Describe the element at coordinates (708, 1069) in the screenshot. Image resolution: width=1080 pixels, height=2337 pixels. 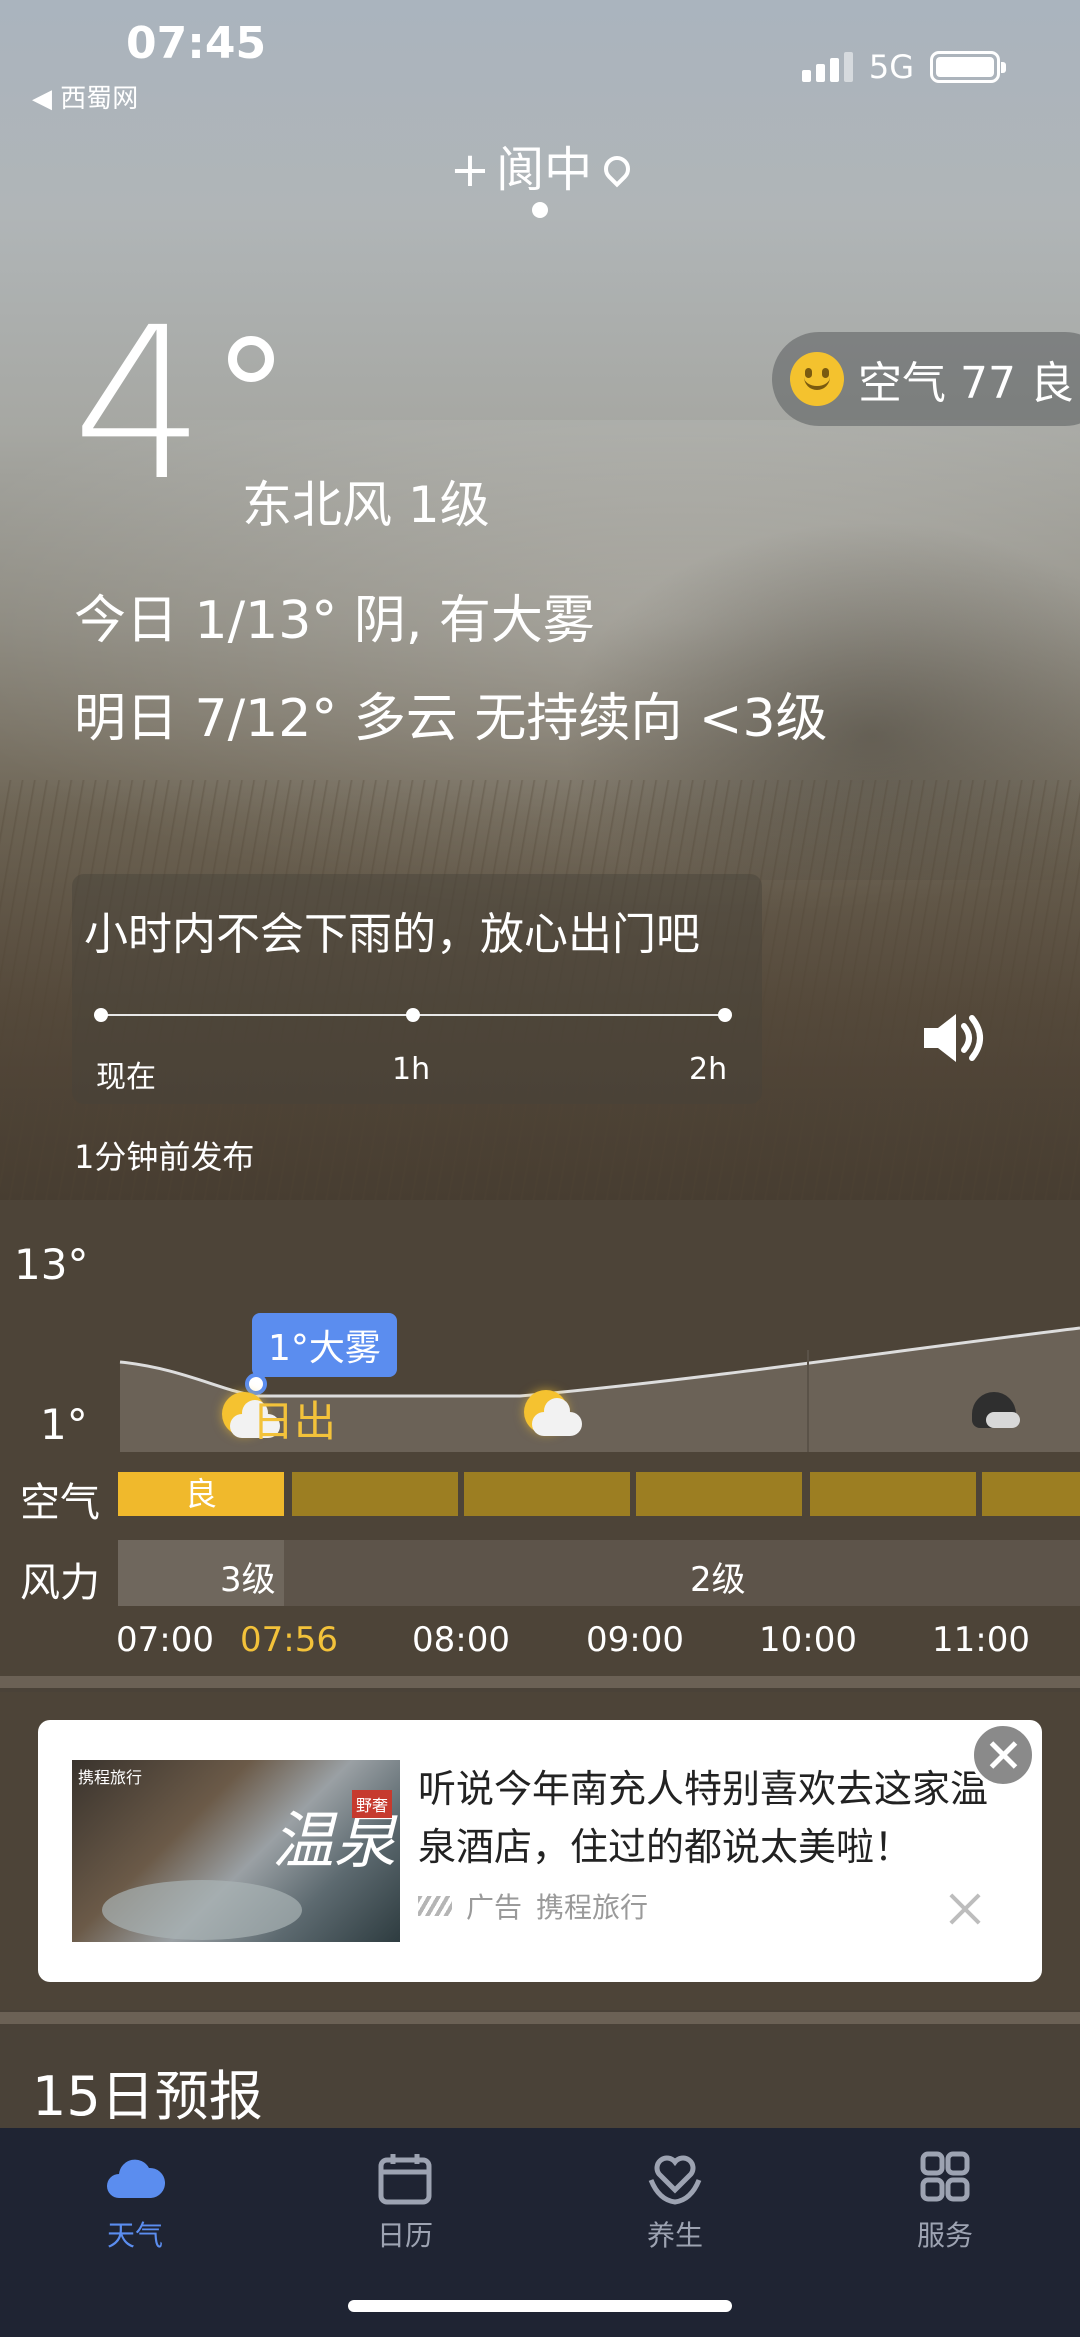
I see `timeline-label-2h: 2h` at that location.